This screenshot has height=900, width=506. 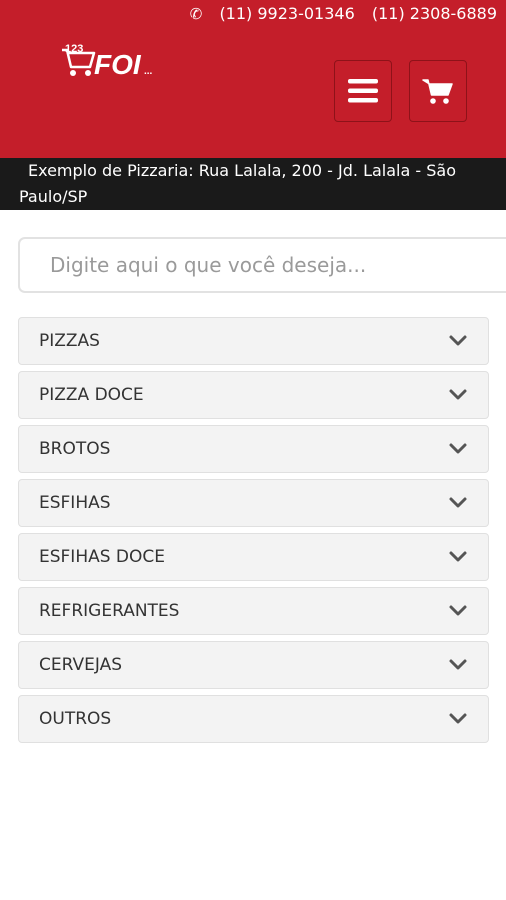 What do you see at coordinates (286, 13) in the screenshot?
I see `phone-number-1: (11) 9923-01346` at bounding box center [286, 13].